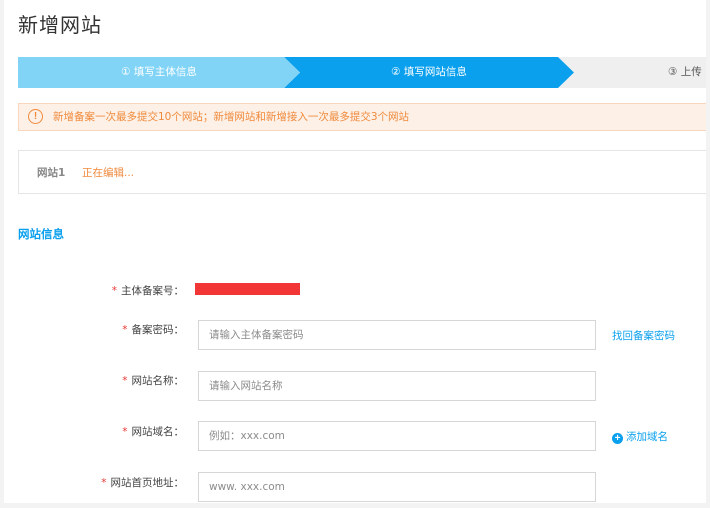 The image size is (710, 508). I want to click on recover-password-link: 找回备案密码, so click(643, 335).